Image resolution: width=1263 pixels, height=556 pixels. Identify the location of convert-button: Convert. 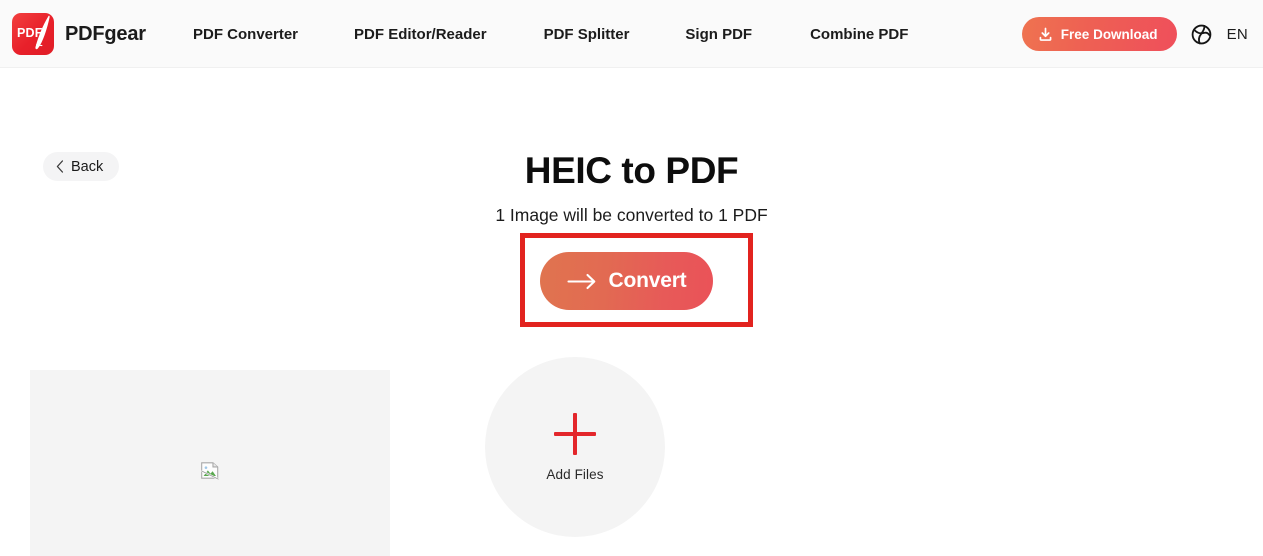
(626, 281).